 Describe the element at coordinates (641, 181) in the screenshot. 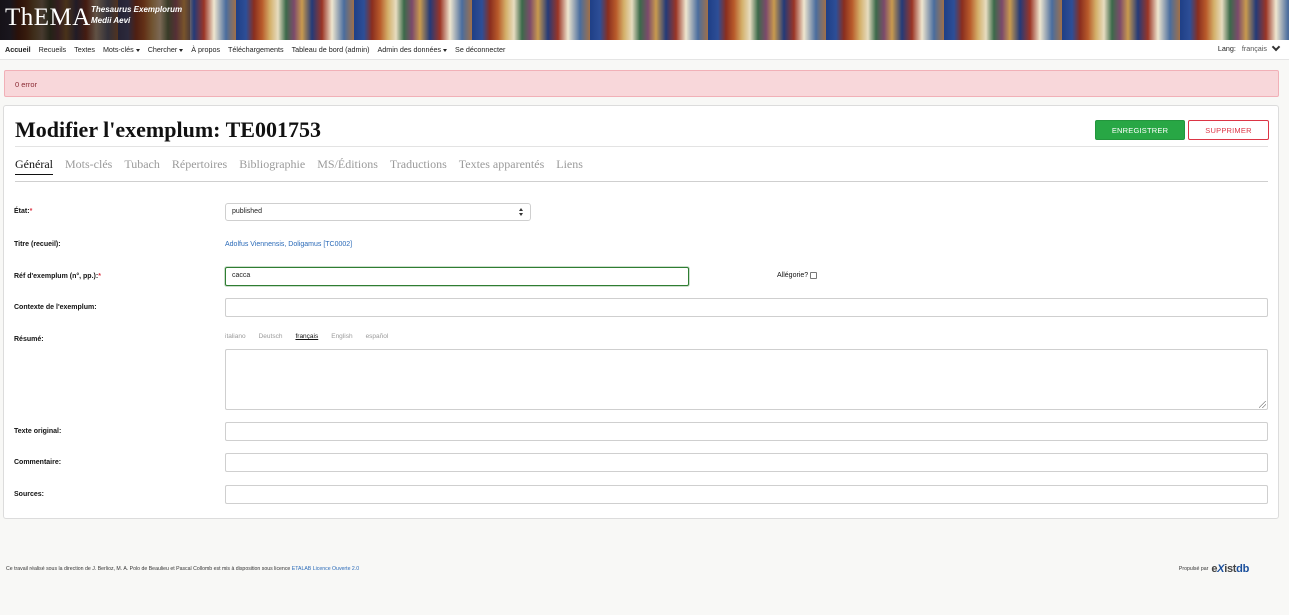

I see `tabs-divider` at that location.